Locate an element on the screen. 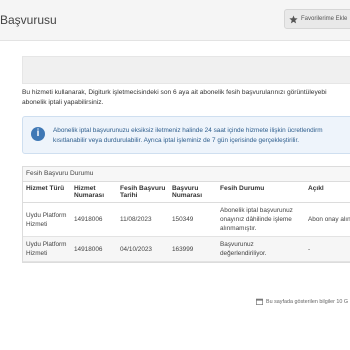 The width and height of the screenshot is (350, 350). star-icon is located at coordinates (293, 18).